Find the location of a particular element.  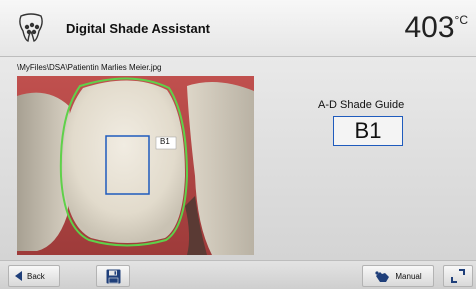

floppy-disk-icon is located at coordinates (113, 276).